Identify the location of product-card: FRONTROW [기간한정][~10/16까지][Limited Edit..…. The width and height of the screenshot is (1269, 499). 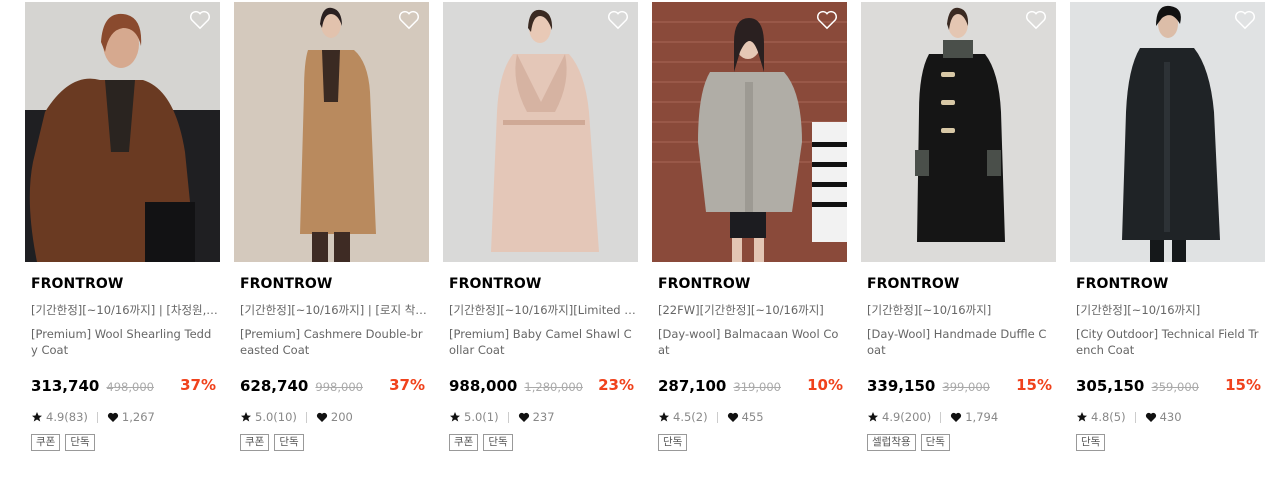
(540, 237).